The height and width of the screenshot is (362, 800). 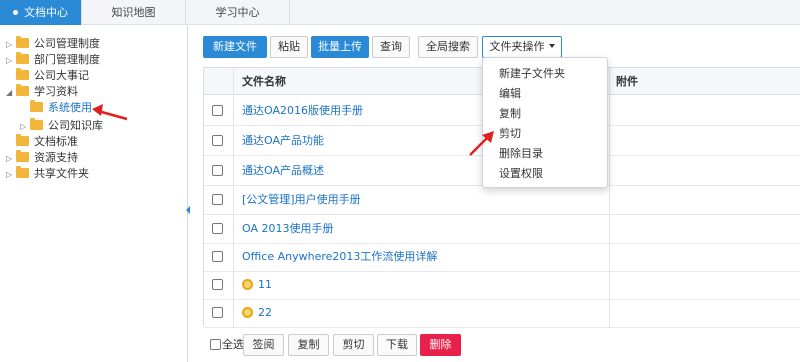 What do you see at coordinates (308, 345) in the screenshot?
I see `copy-button: 复制` at bounding box center [308, 345].